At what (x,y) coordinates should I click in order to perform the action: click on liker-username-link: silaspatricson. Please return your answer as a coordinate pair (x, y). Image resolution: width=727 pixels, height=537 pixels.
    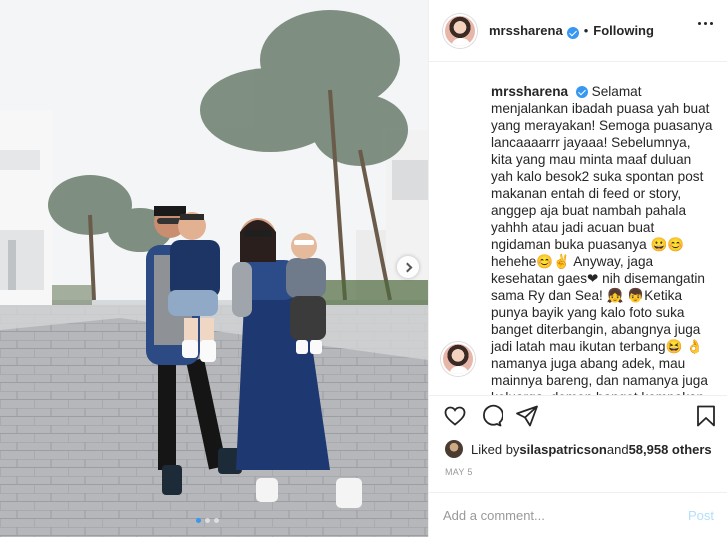
    Looking at the image, I should click on (562, 449).